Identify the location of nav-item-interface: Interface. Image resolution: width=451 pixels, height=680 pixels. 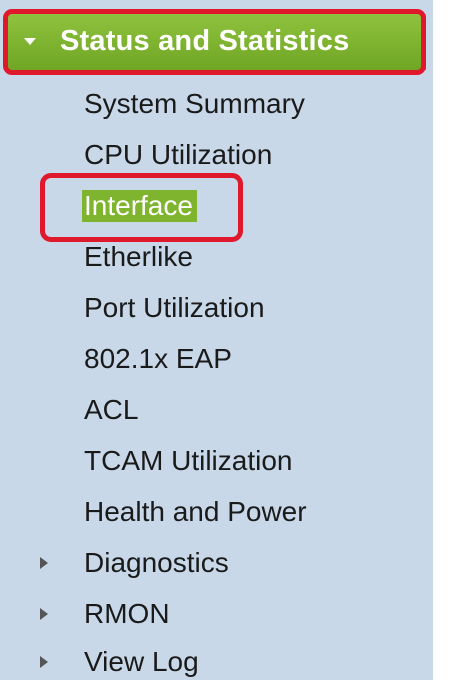
(139, 206).